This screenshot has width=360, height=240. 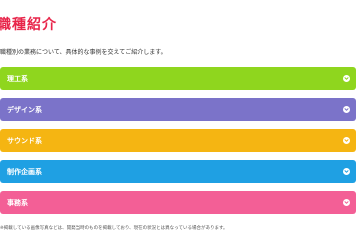 I want to click on category-label: サウンド系, so click(x=24, y=140).